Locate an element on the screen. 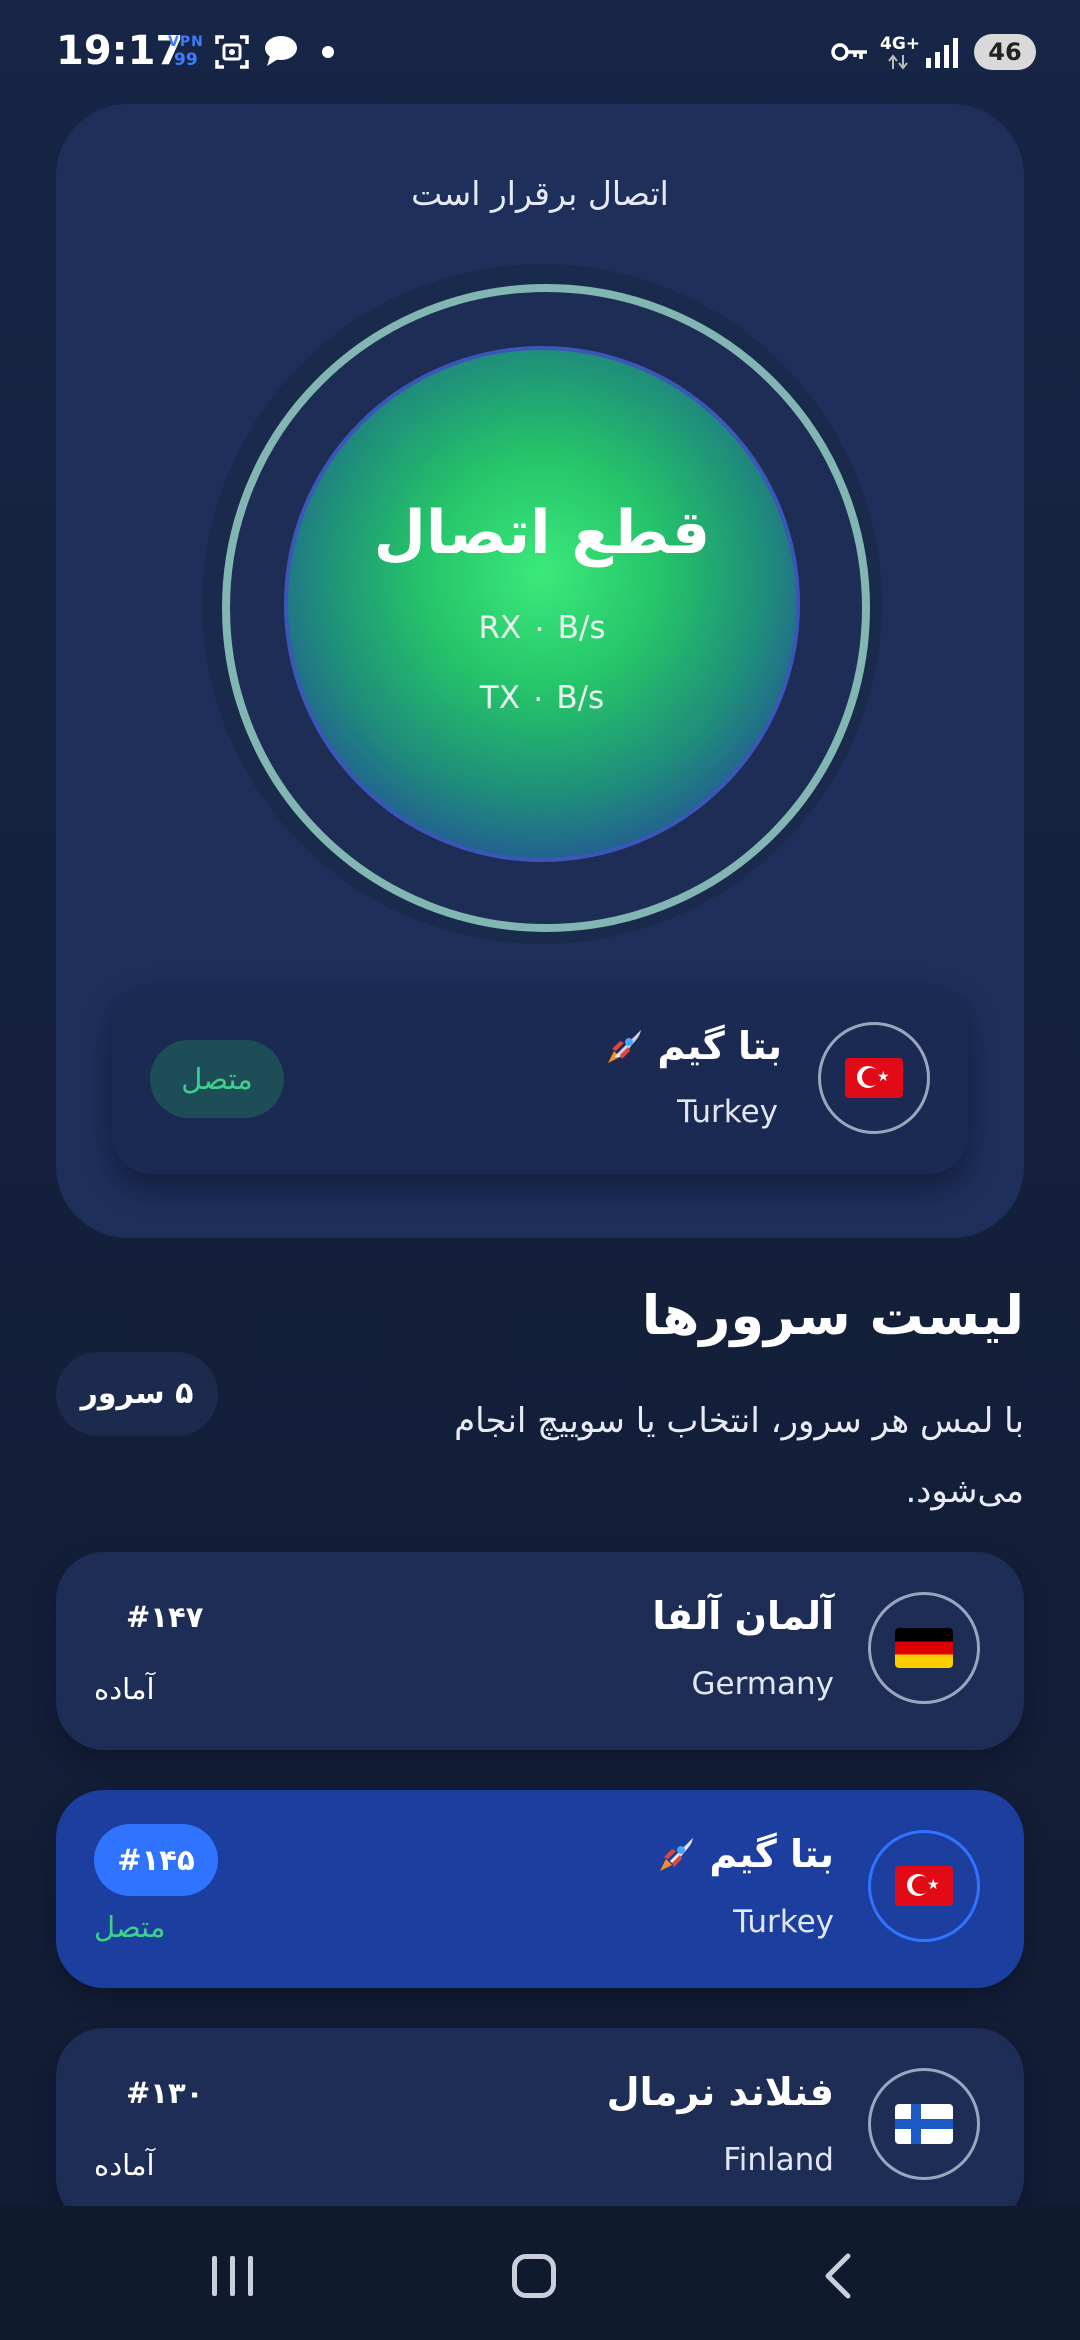  server-count-badge: ۵ سرور is located at coordinates (137, 1394).